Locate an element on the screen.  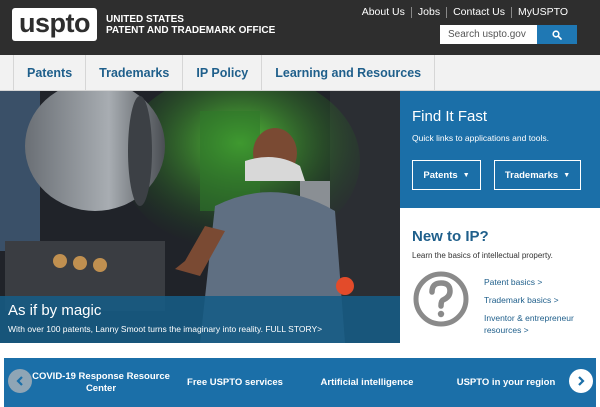
carousel-item-region: USPTO in your region is located at coordinates (506, 382).